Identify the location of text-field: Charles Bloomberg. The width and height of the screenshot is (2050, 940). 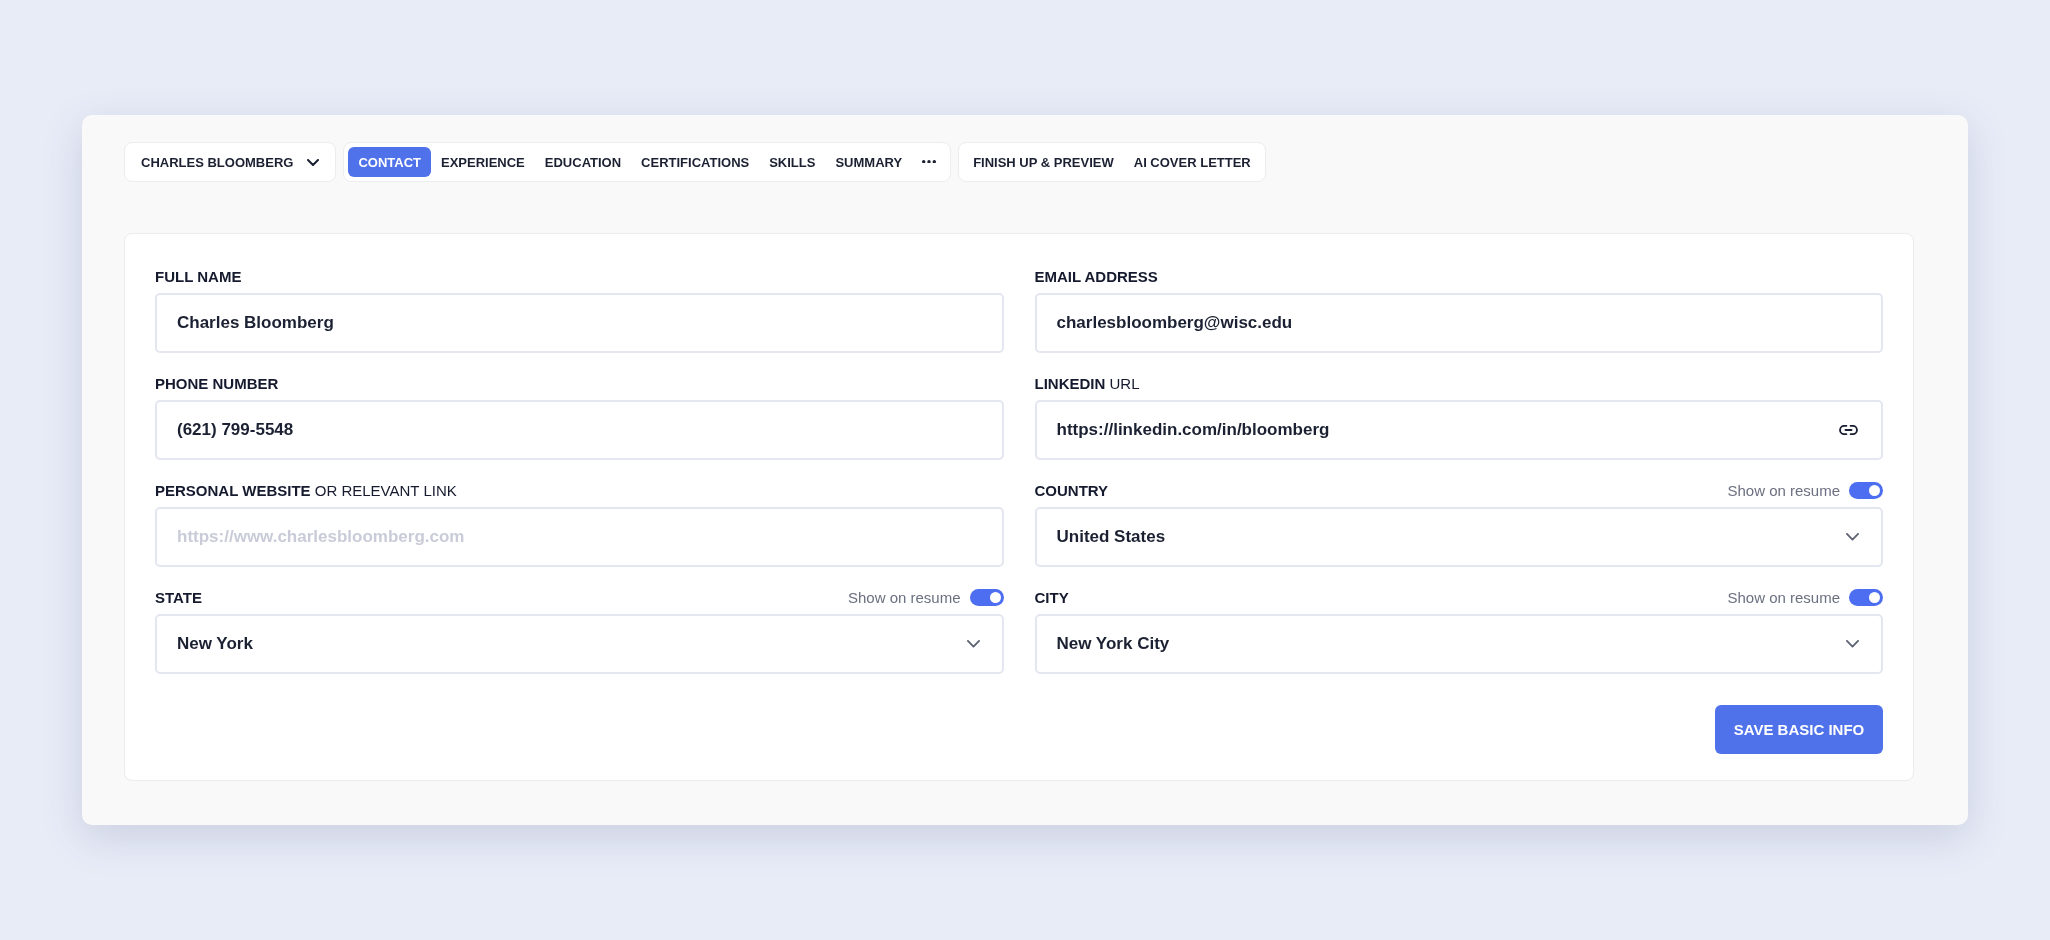
(579, 323).